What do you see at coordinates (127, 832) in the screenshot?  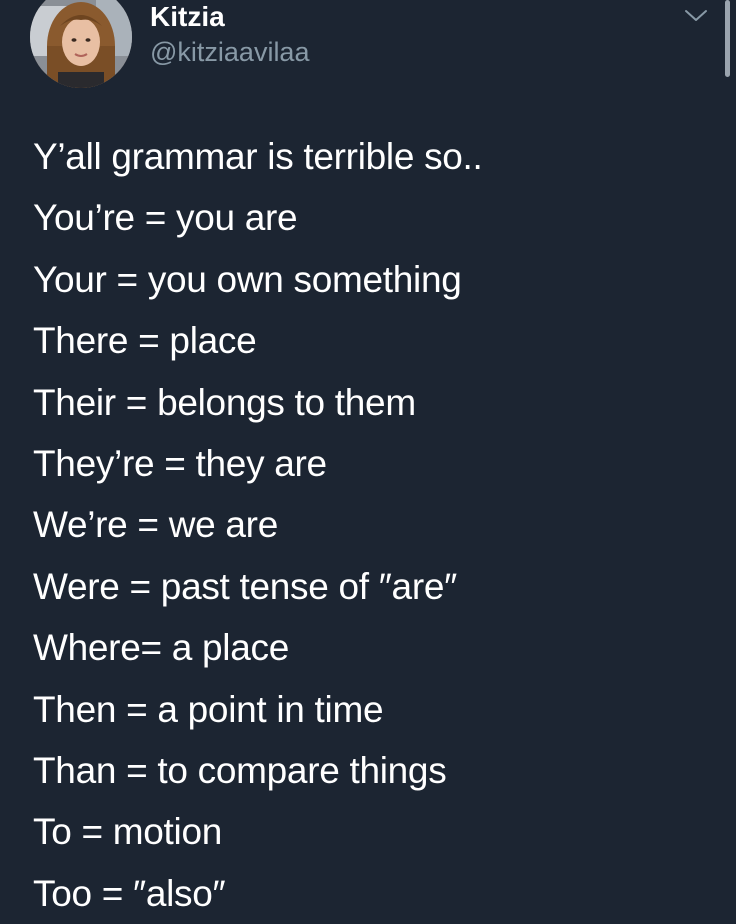 I see `tweet-line: To = motion` at bounding box center [127, 832].